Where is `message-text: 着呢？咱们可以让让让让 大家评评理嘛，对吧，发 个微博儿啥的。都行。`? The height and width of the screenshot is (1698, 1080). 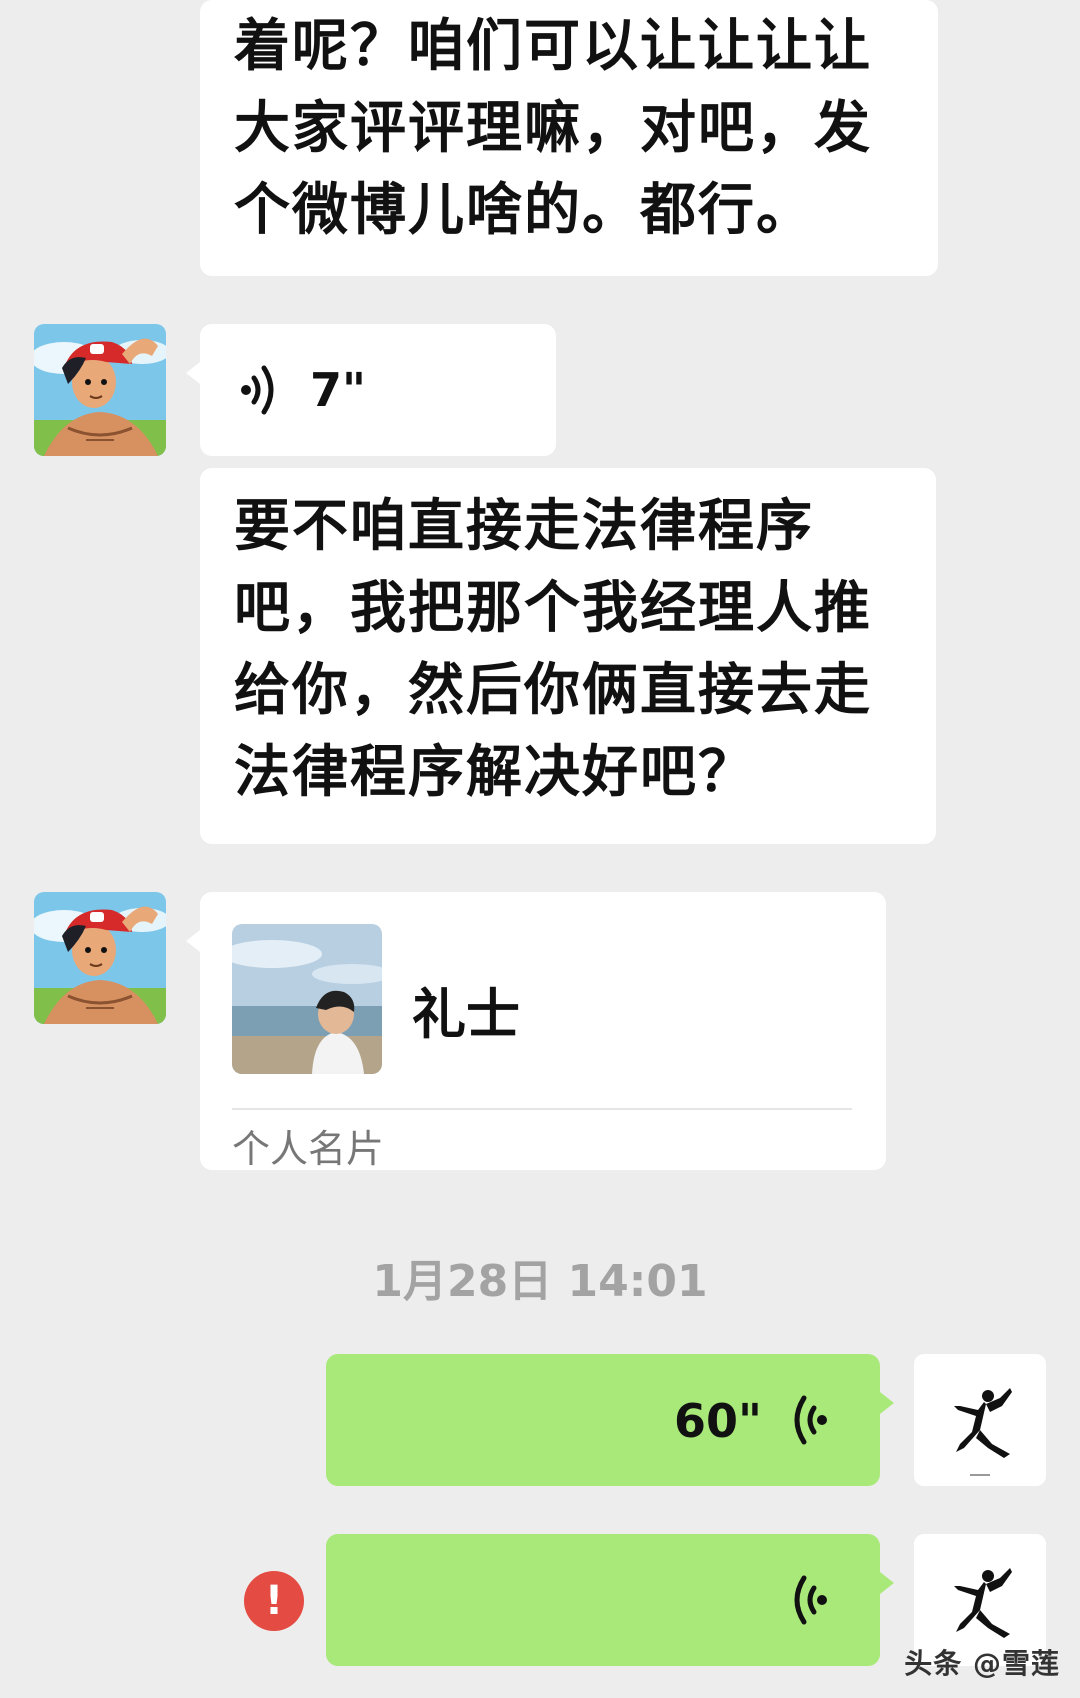
message-text: 着呢？咱们可以让让让让 大家评评理嘛，对吧，发 个微博儿啥的。都行。 is located at coordinates (579, 129).